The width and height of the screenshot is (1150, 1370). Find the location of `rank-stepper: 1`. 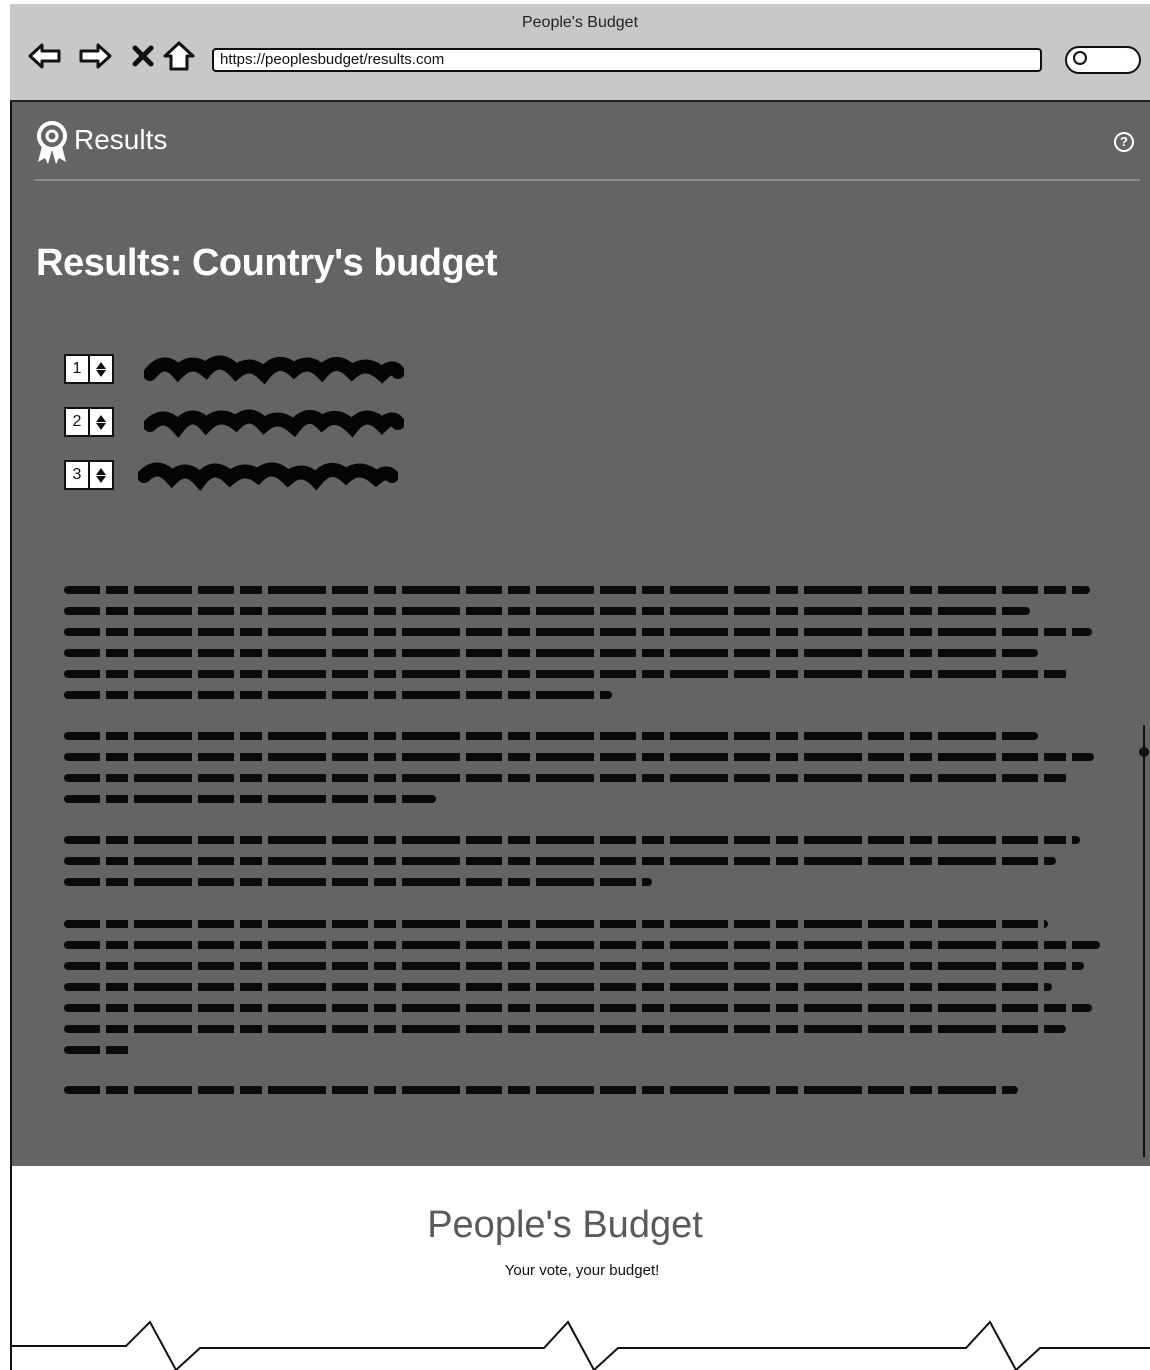

rank-stepper: 1 is located at coordinates (89, 369).